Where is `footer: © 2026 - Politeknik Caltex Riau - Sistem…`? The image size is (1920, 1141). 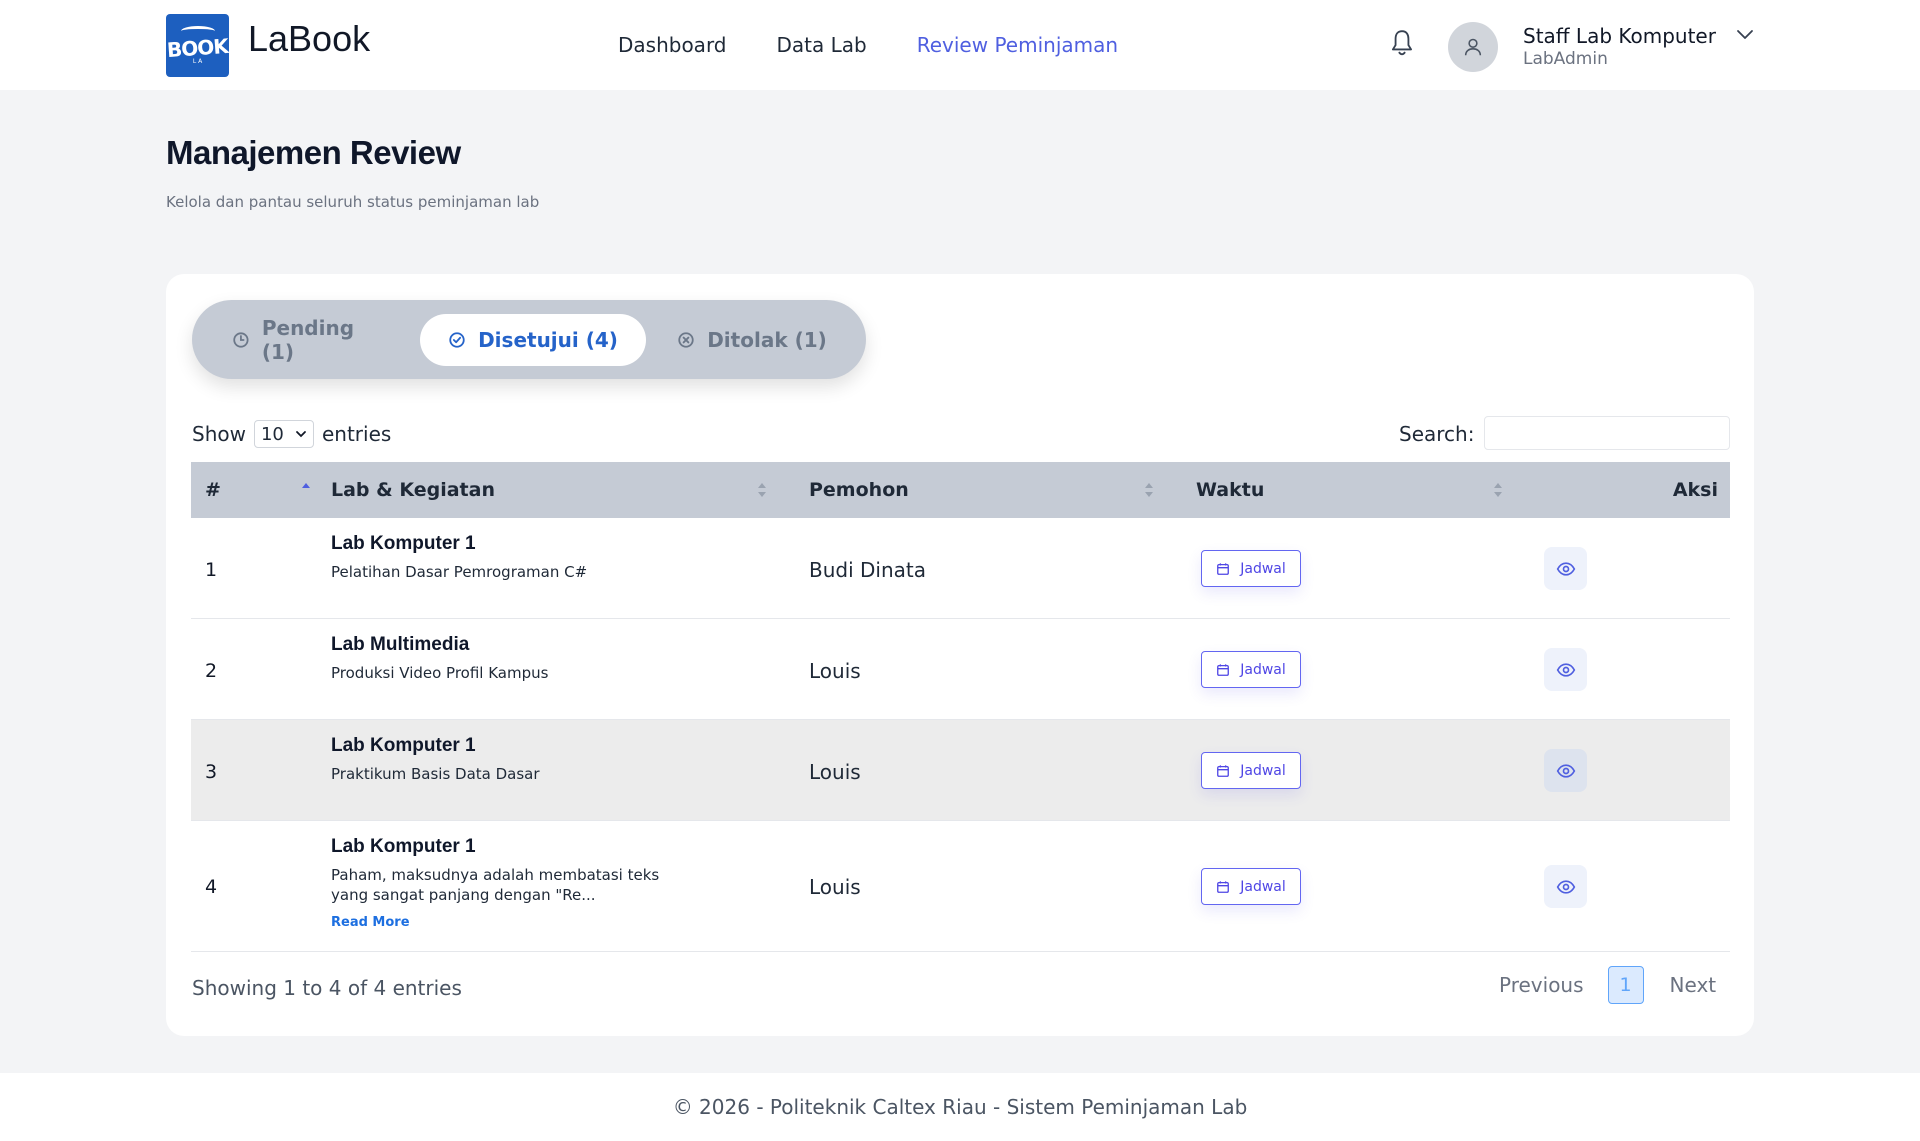 footer: © 2026 - Politeknik Caltex Riau - Sistem… is located at coordinates (960, 1107).